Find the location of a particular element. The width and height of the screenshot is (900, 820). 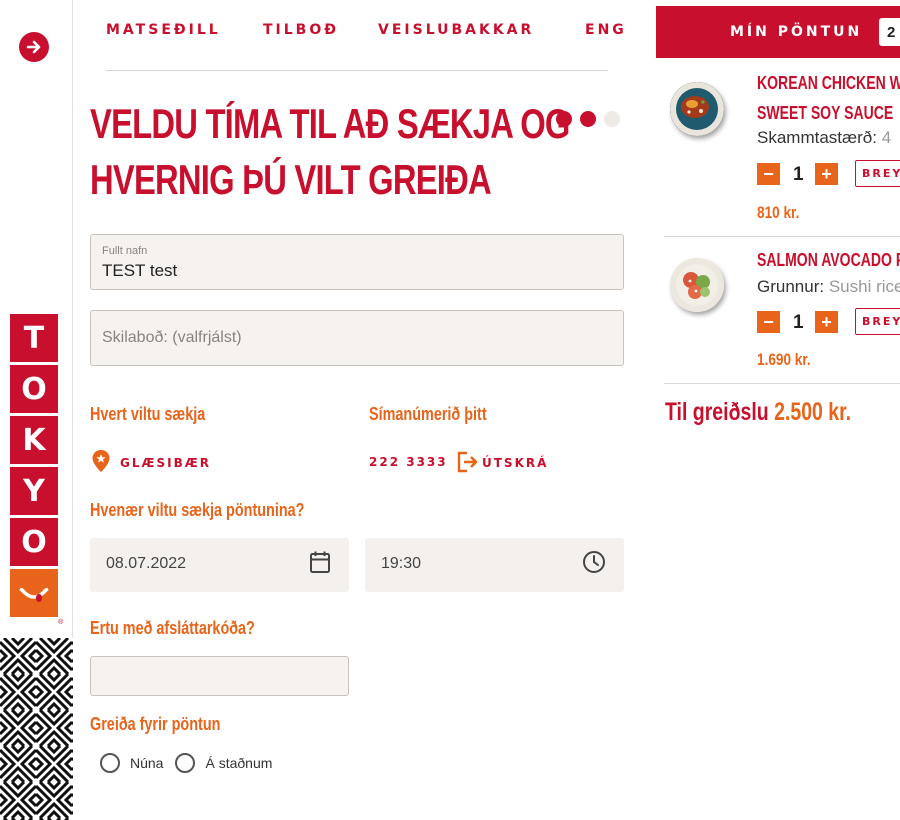

full-name-field: Fullt nafn TEST test is located at coordinates (357, 262).